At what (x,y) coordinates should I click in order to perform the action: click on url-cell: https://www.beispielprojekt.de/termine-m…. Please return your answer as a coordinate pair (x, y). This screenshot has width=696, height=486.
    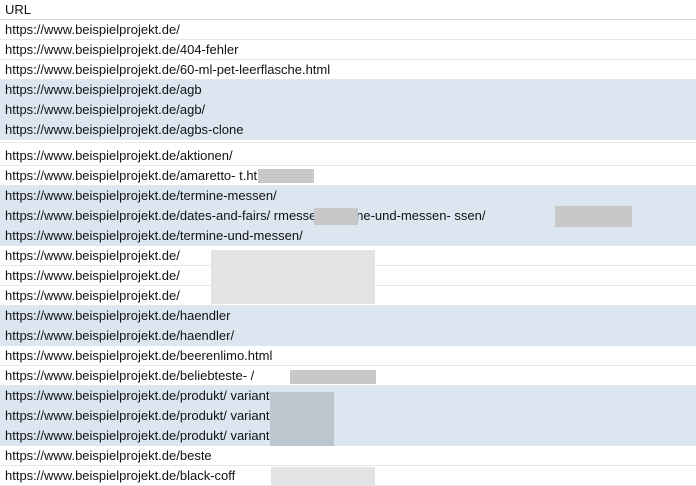
    Looking at the image, I should click on (348, 196).